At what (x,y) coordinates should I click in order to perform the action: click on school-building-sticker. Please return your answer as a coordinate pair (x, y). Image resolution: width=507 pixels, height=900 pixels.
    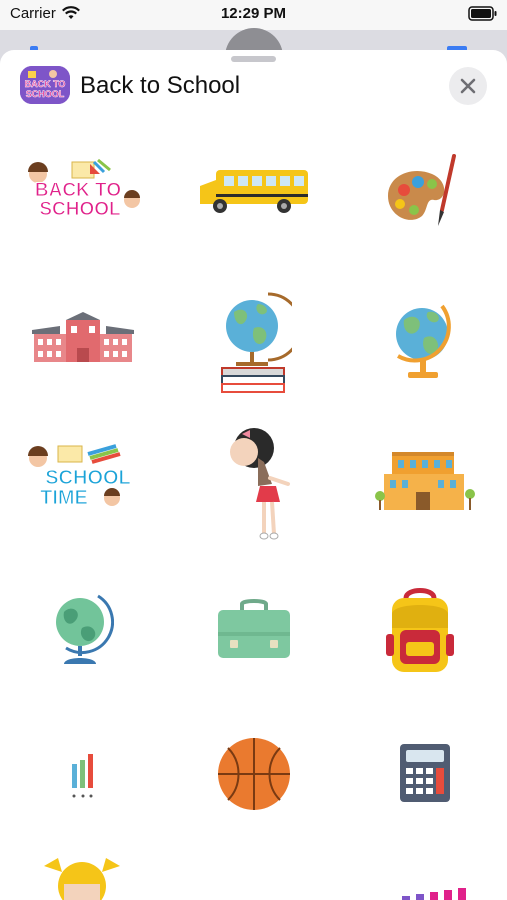
    Looking at the image, I should click on (83, 338).